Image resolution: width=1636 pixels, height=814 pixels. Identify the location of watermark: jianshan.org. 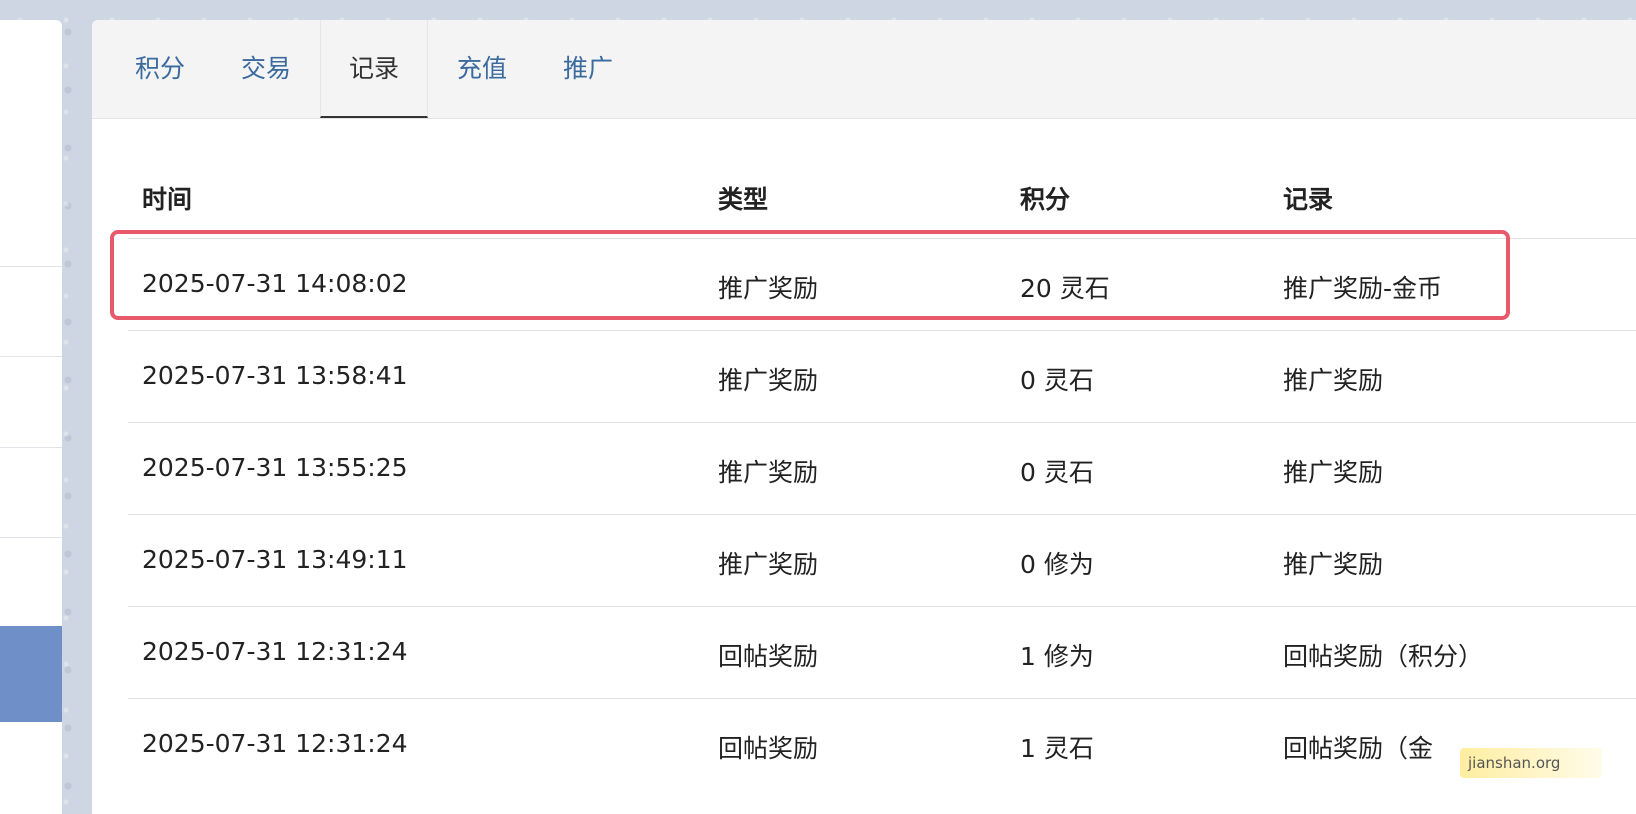
(1531, 763).